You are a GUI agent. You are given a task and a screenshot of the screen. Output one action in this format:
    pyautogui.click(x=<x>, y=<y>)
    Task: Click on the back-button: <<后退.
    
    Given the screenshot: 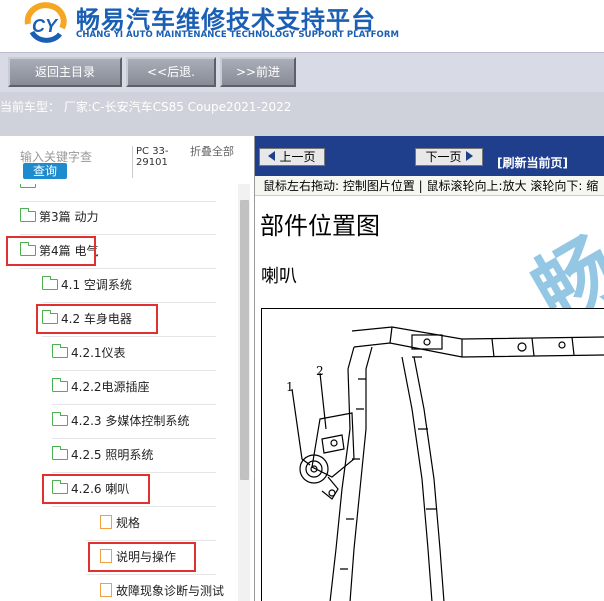 What is the action you would take?
    pyautogui.click(x=171, y=72)
    